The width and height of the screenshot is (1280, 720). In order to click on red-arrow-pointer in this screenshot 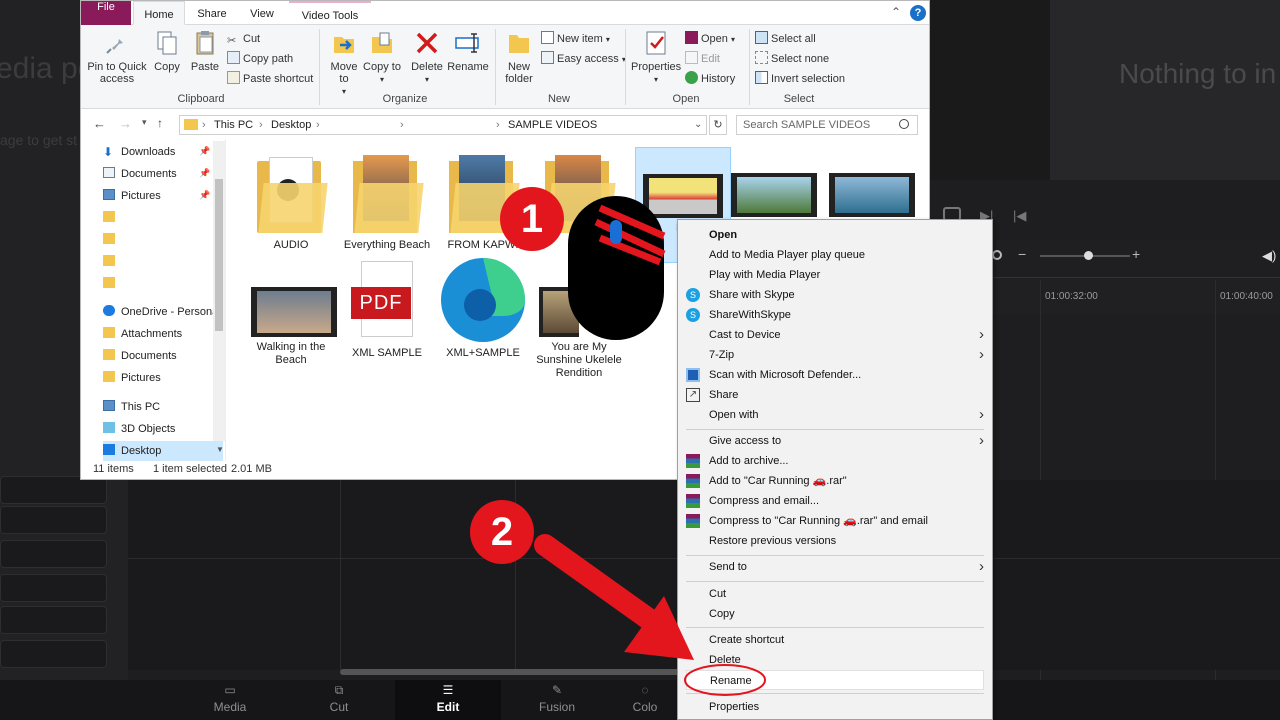, I will do `click(614, 597)`.